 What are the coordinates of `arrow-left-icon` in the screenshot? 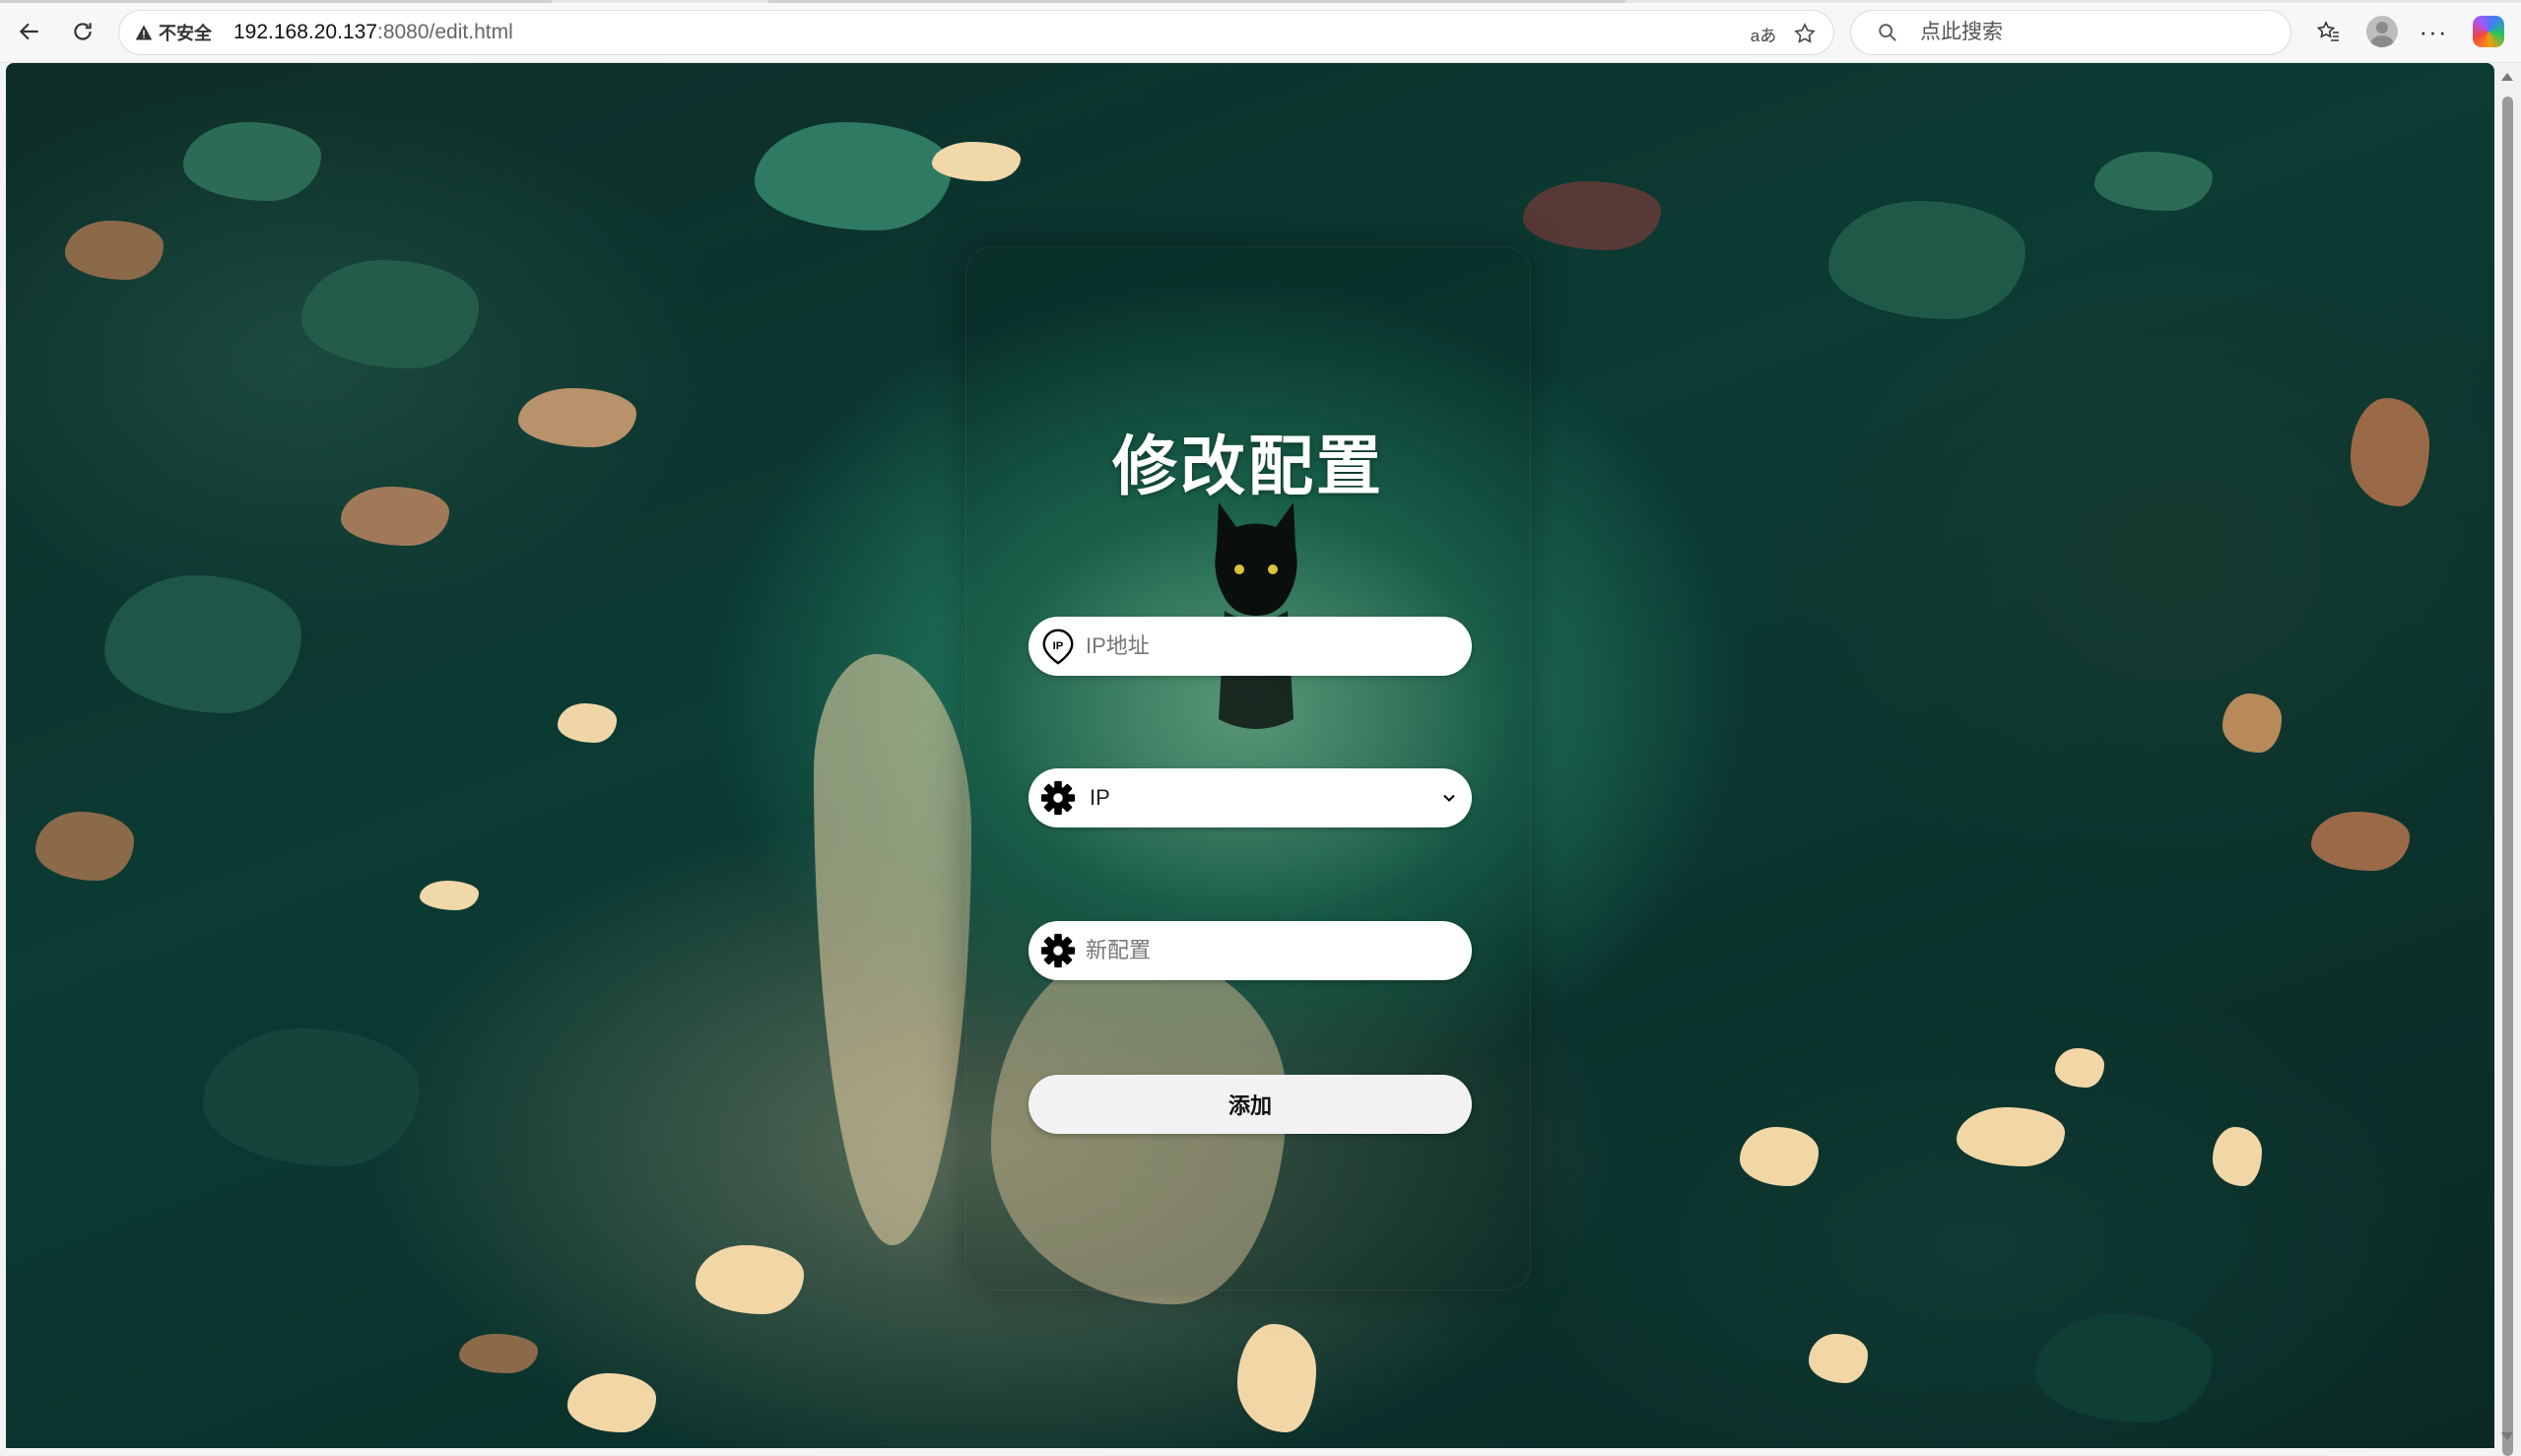 It's located at (28, 31).